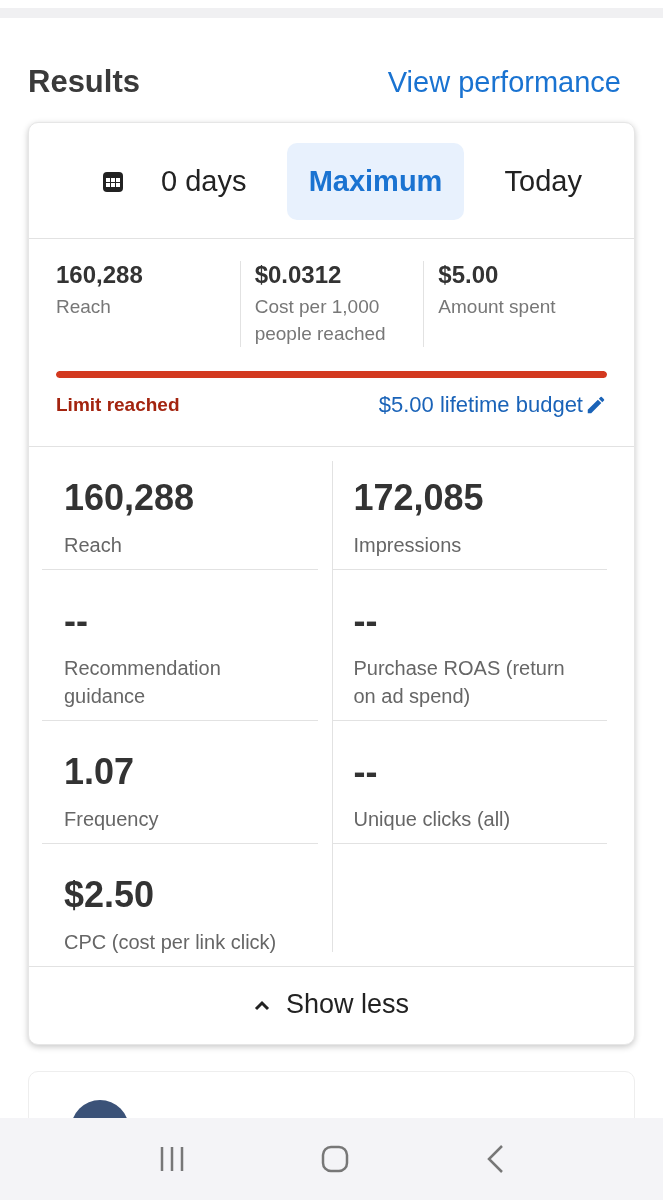  Describe the element at coordinates (93, 545) in the screenshot. I see `metric-label: Reach` at that location.